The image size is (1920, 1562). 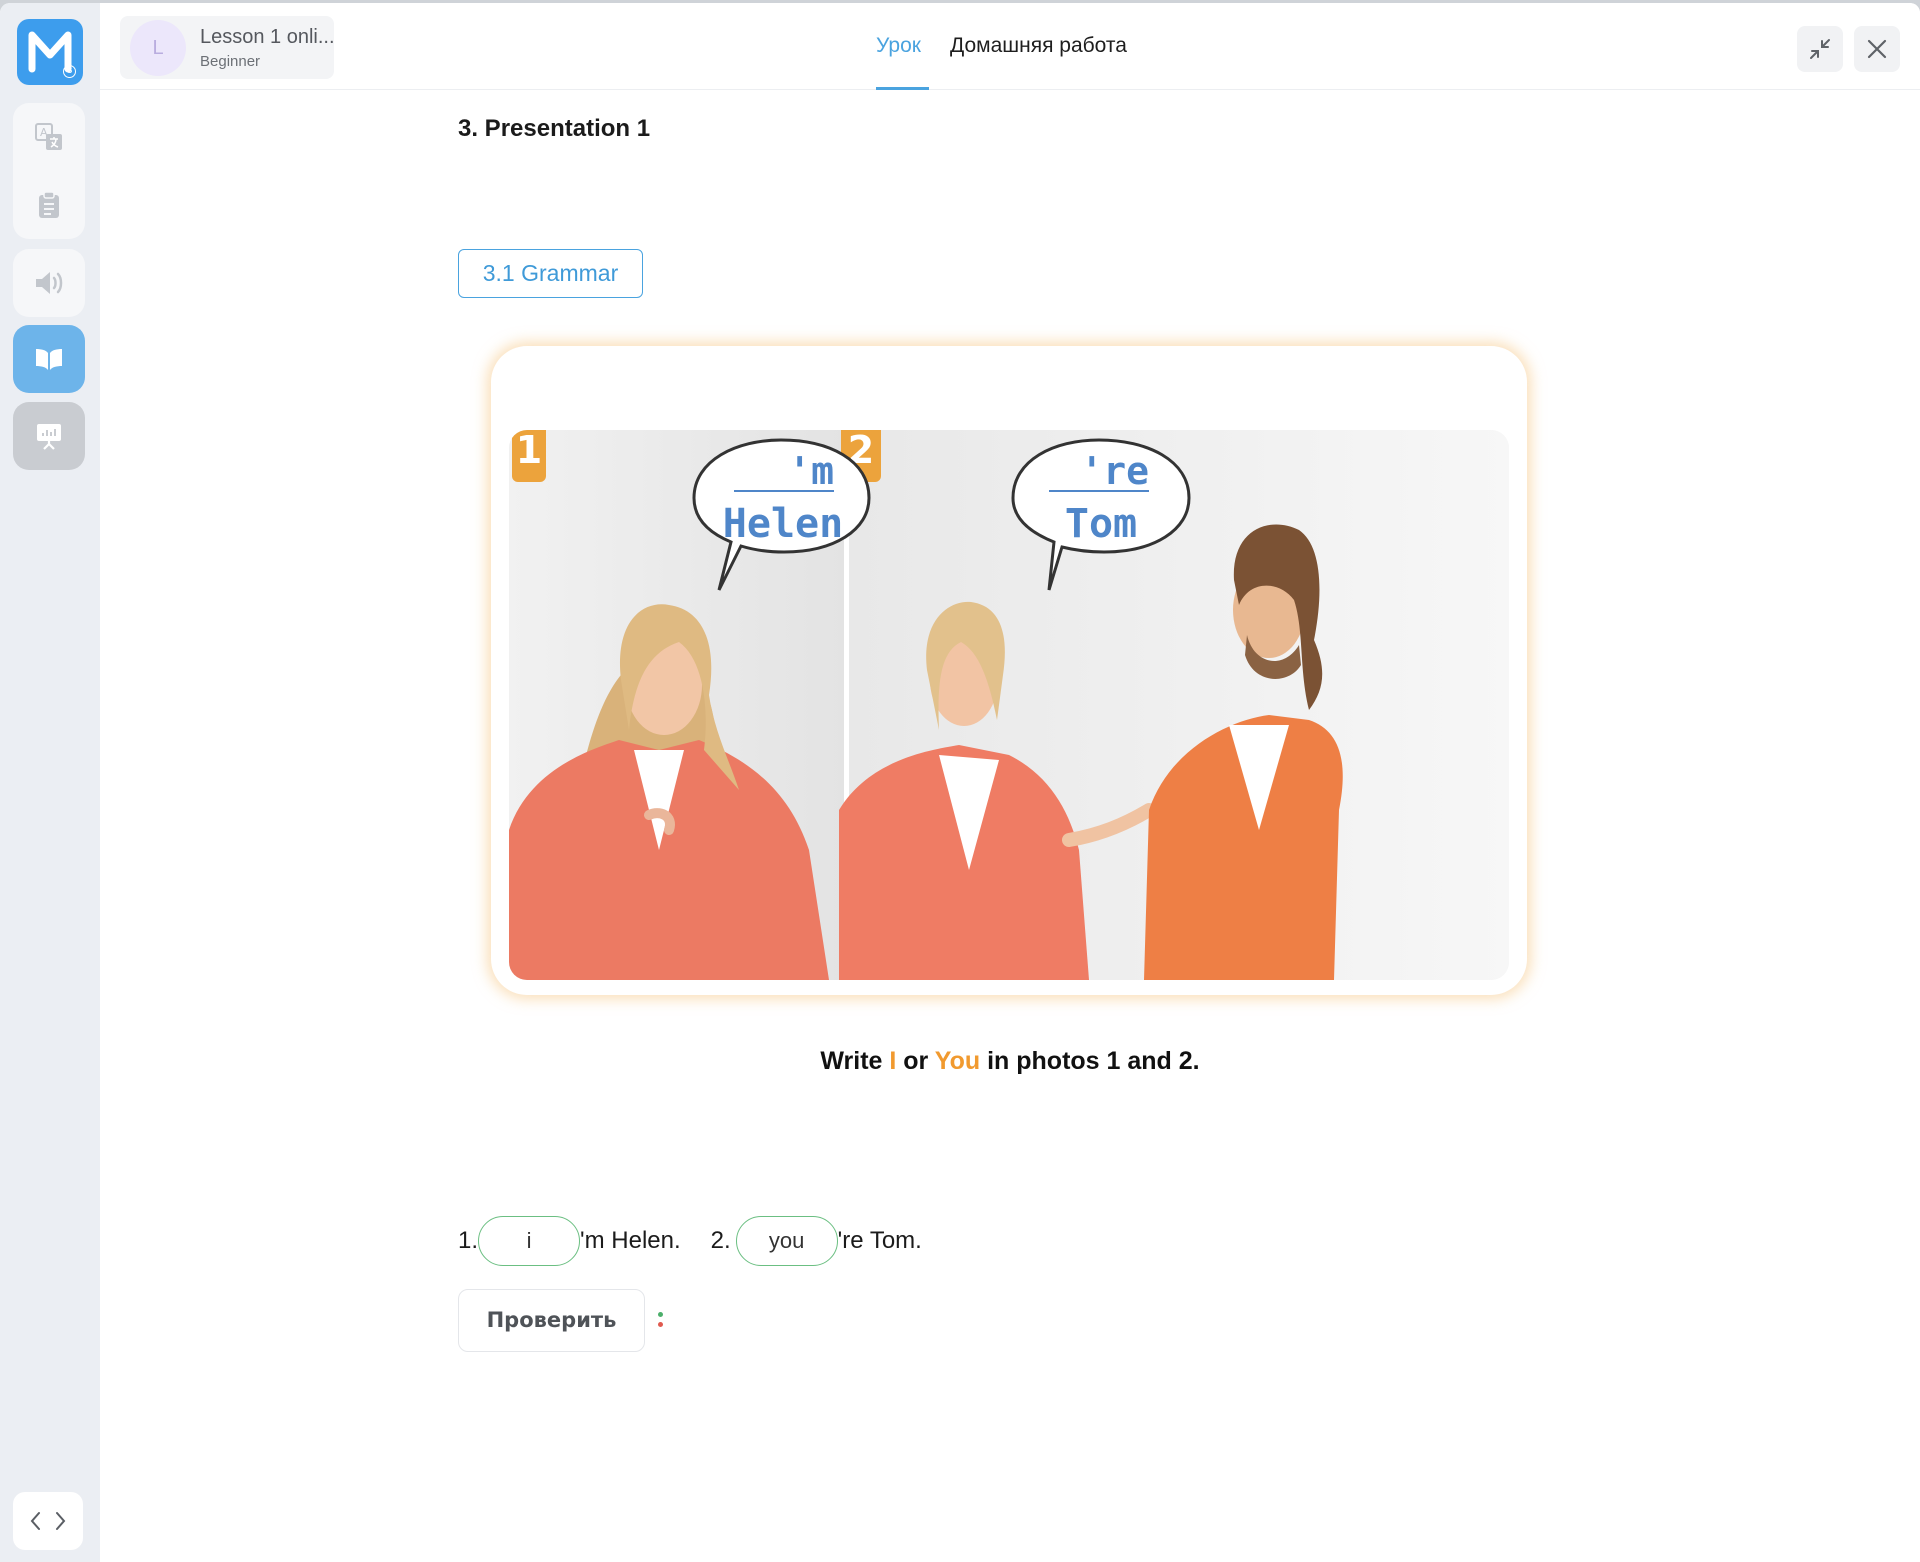 I want to click on grammar-tag: 3.1 Grammar, so click(x=550, y=273).